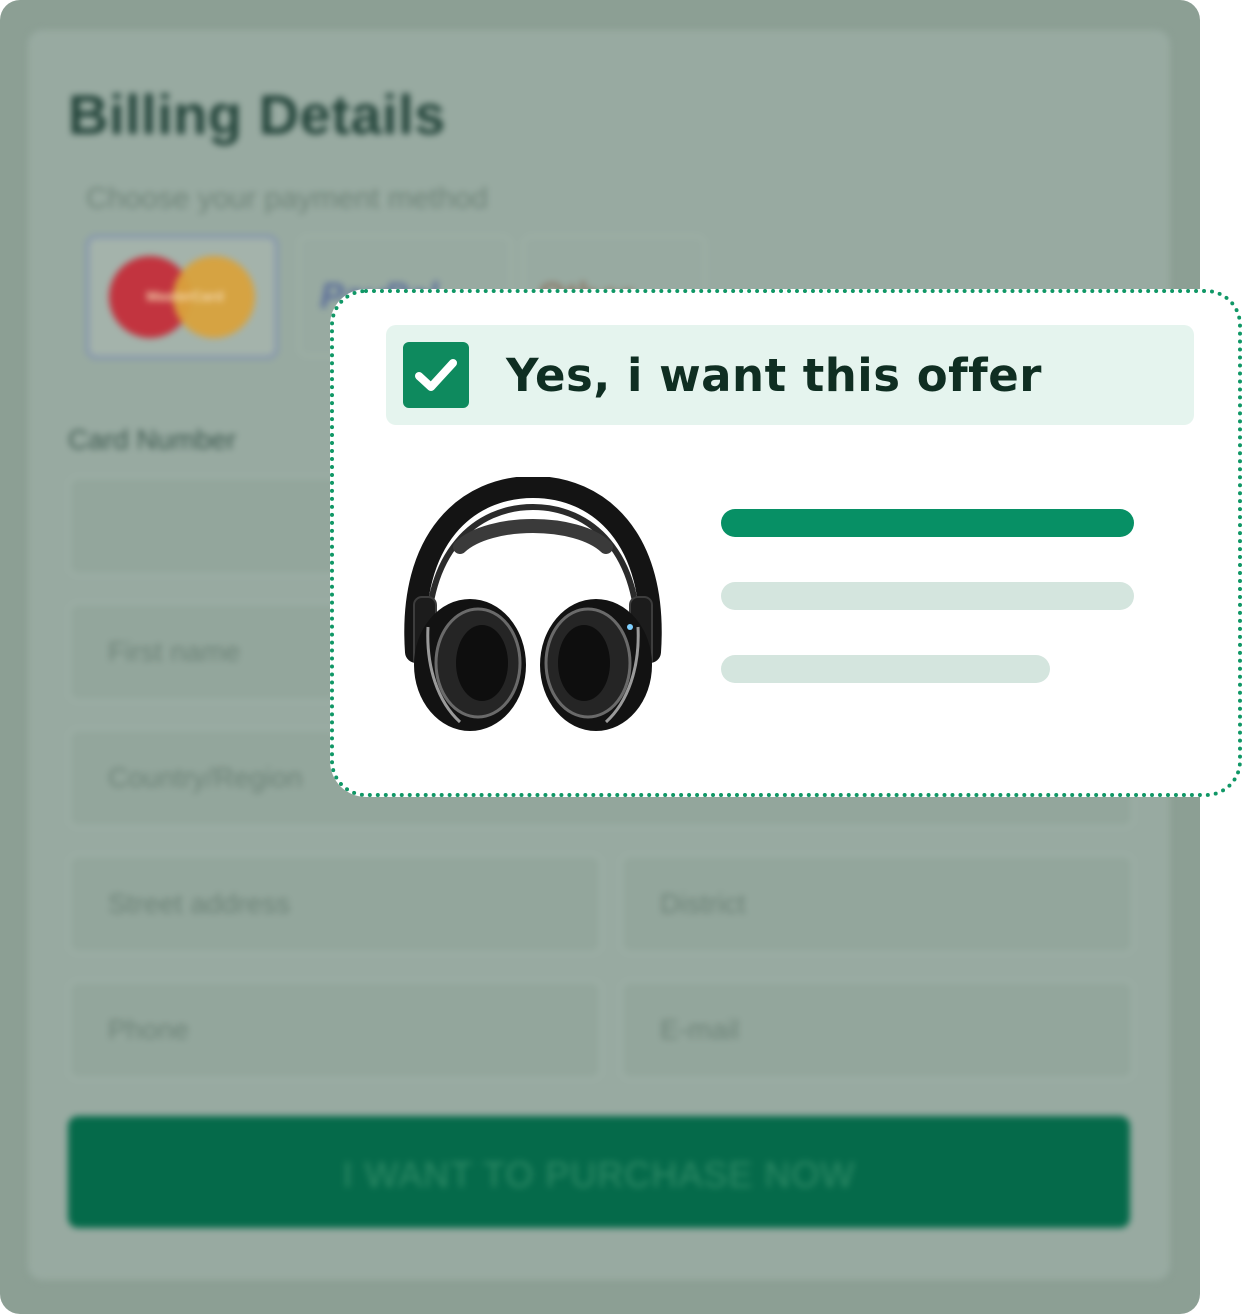 The height and width of the screenshot is (1314, 1250). What do you see at coordinates (205, 777) in the screenshot?
I see `country-placeholder: Country/Region` at bounding box center [205, 777].